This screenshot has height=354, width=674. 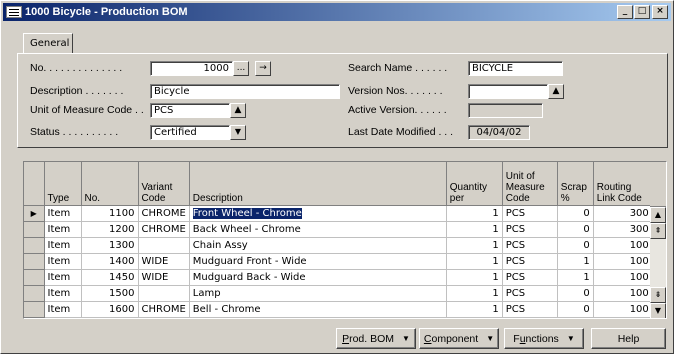 I want to click on header-quantity-per: Quantity per, so click(x=474, y=184).